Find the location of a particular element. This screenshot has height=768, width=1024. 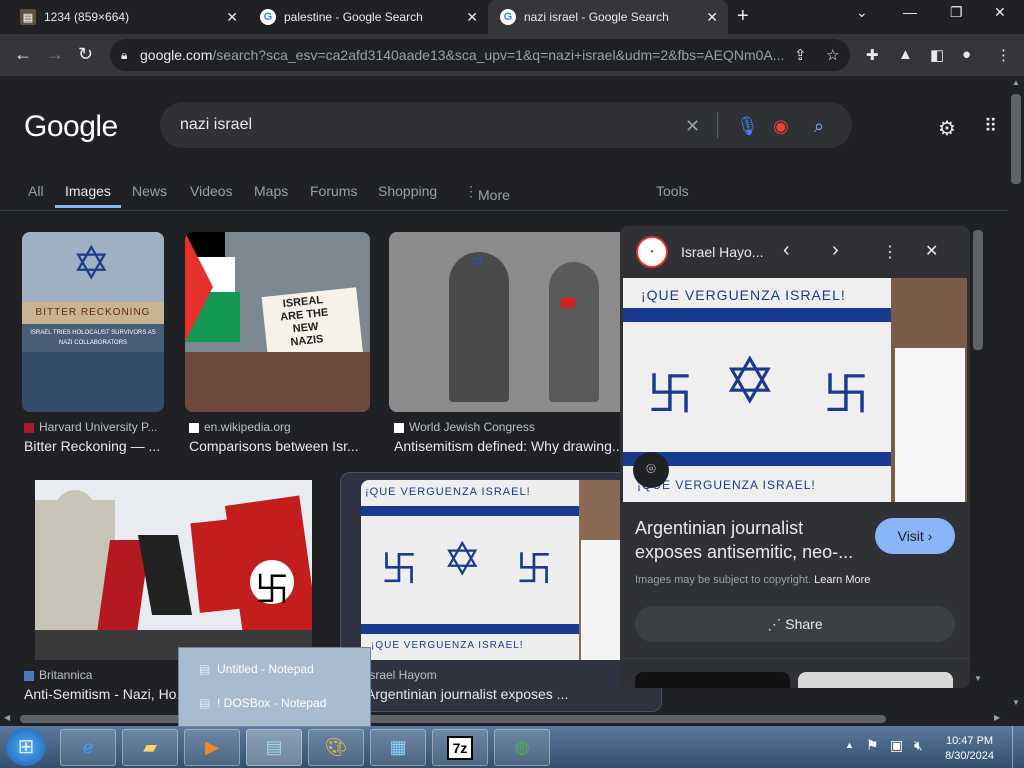

tab-more: ⋮ More is located at coordinates (487, 193).